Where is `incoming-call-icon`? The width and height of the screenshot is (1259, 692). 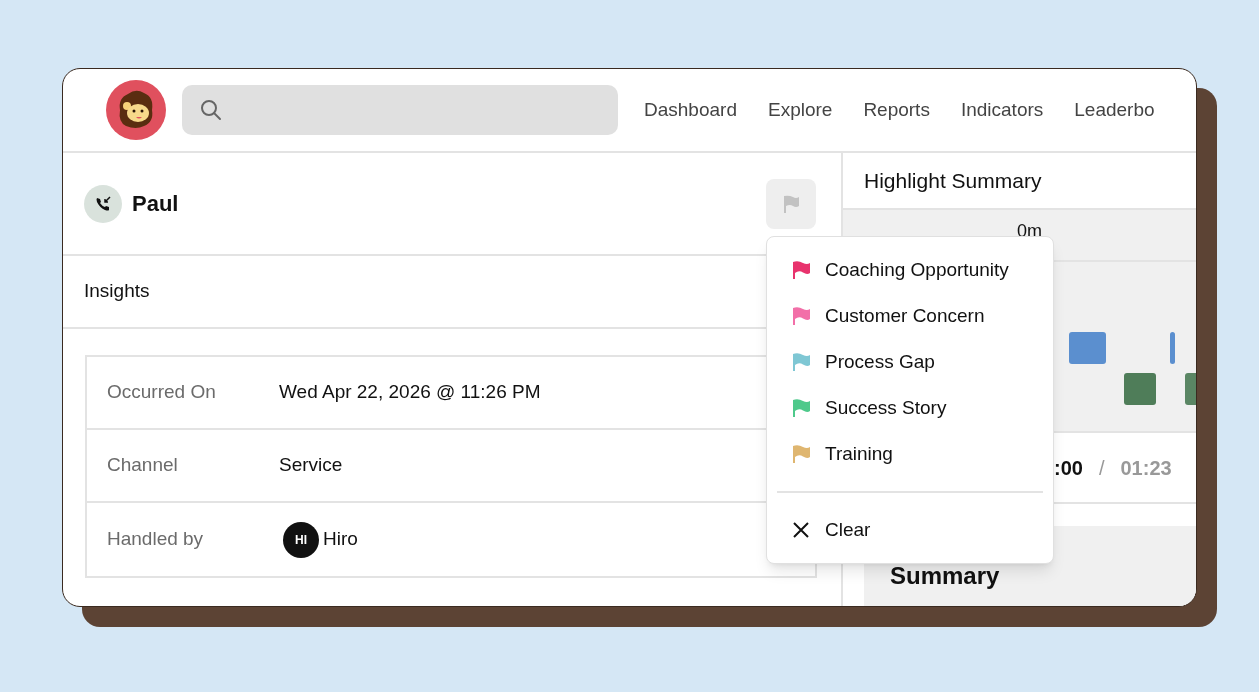
incoming-call-icon is located at coordinates (103, 203).